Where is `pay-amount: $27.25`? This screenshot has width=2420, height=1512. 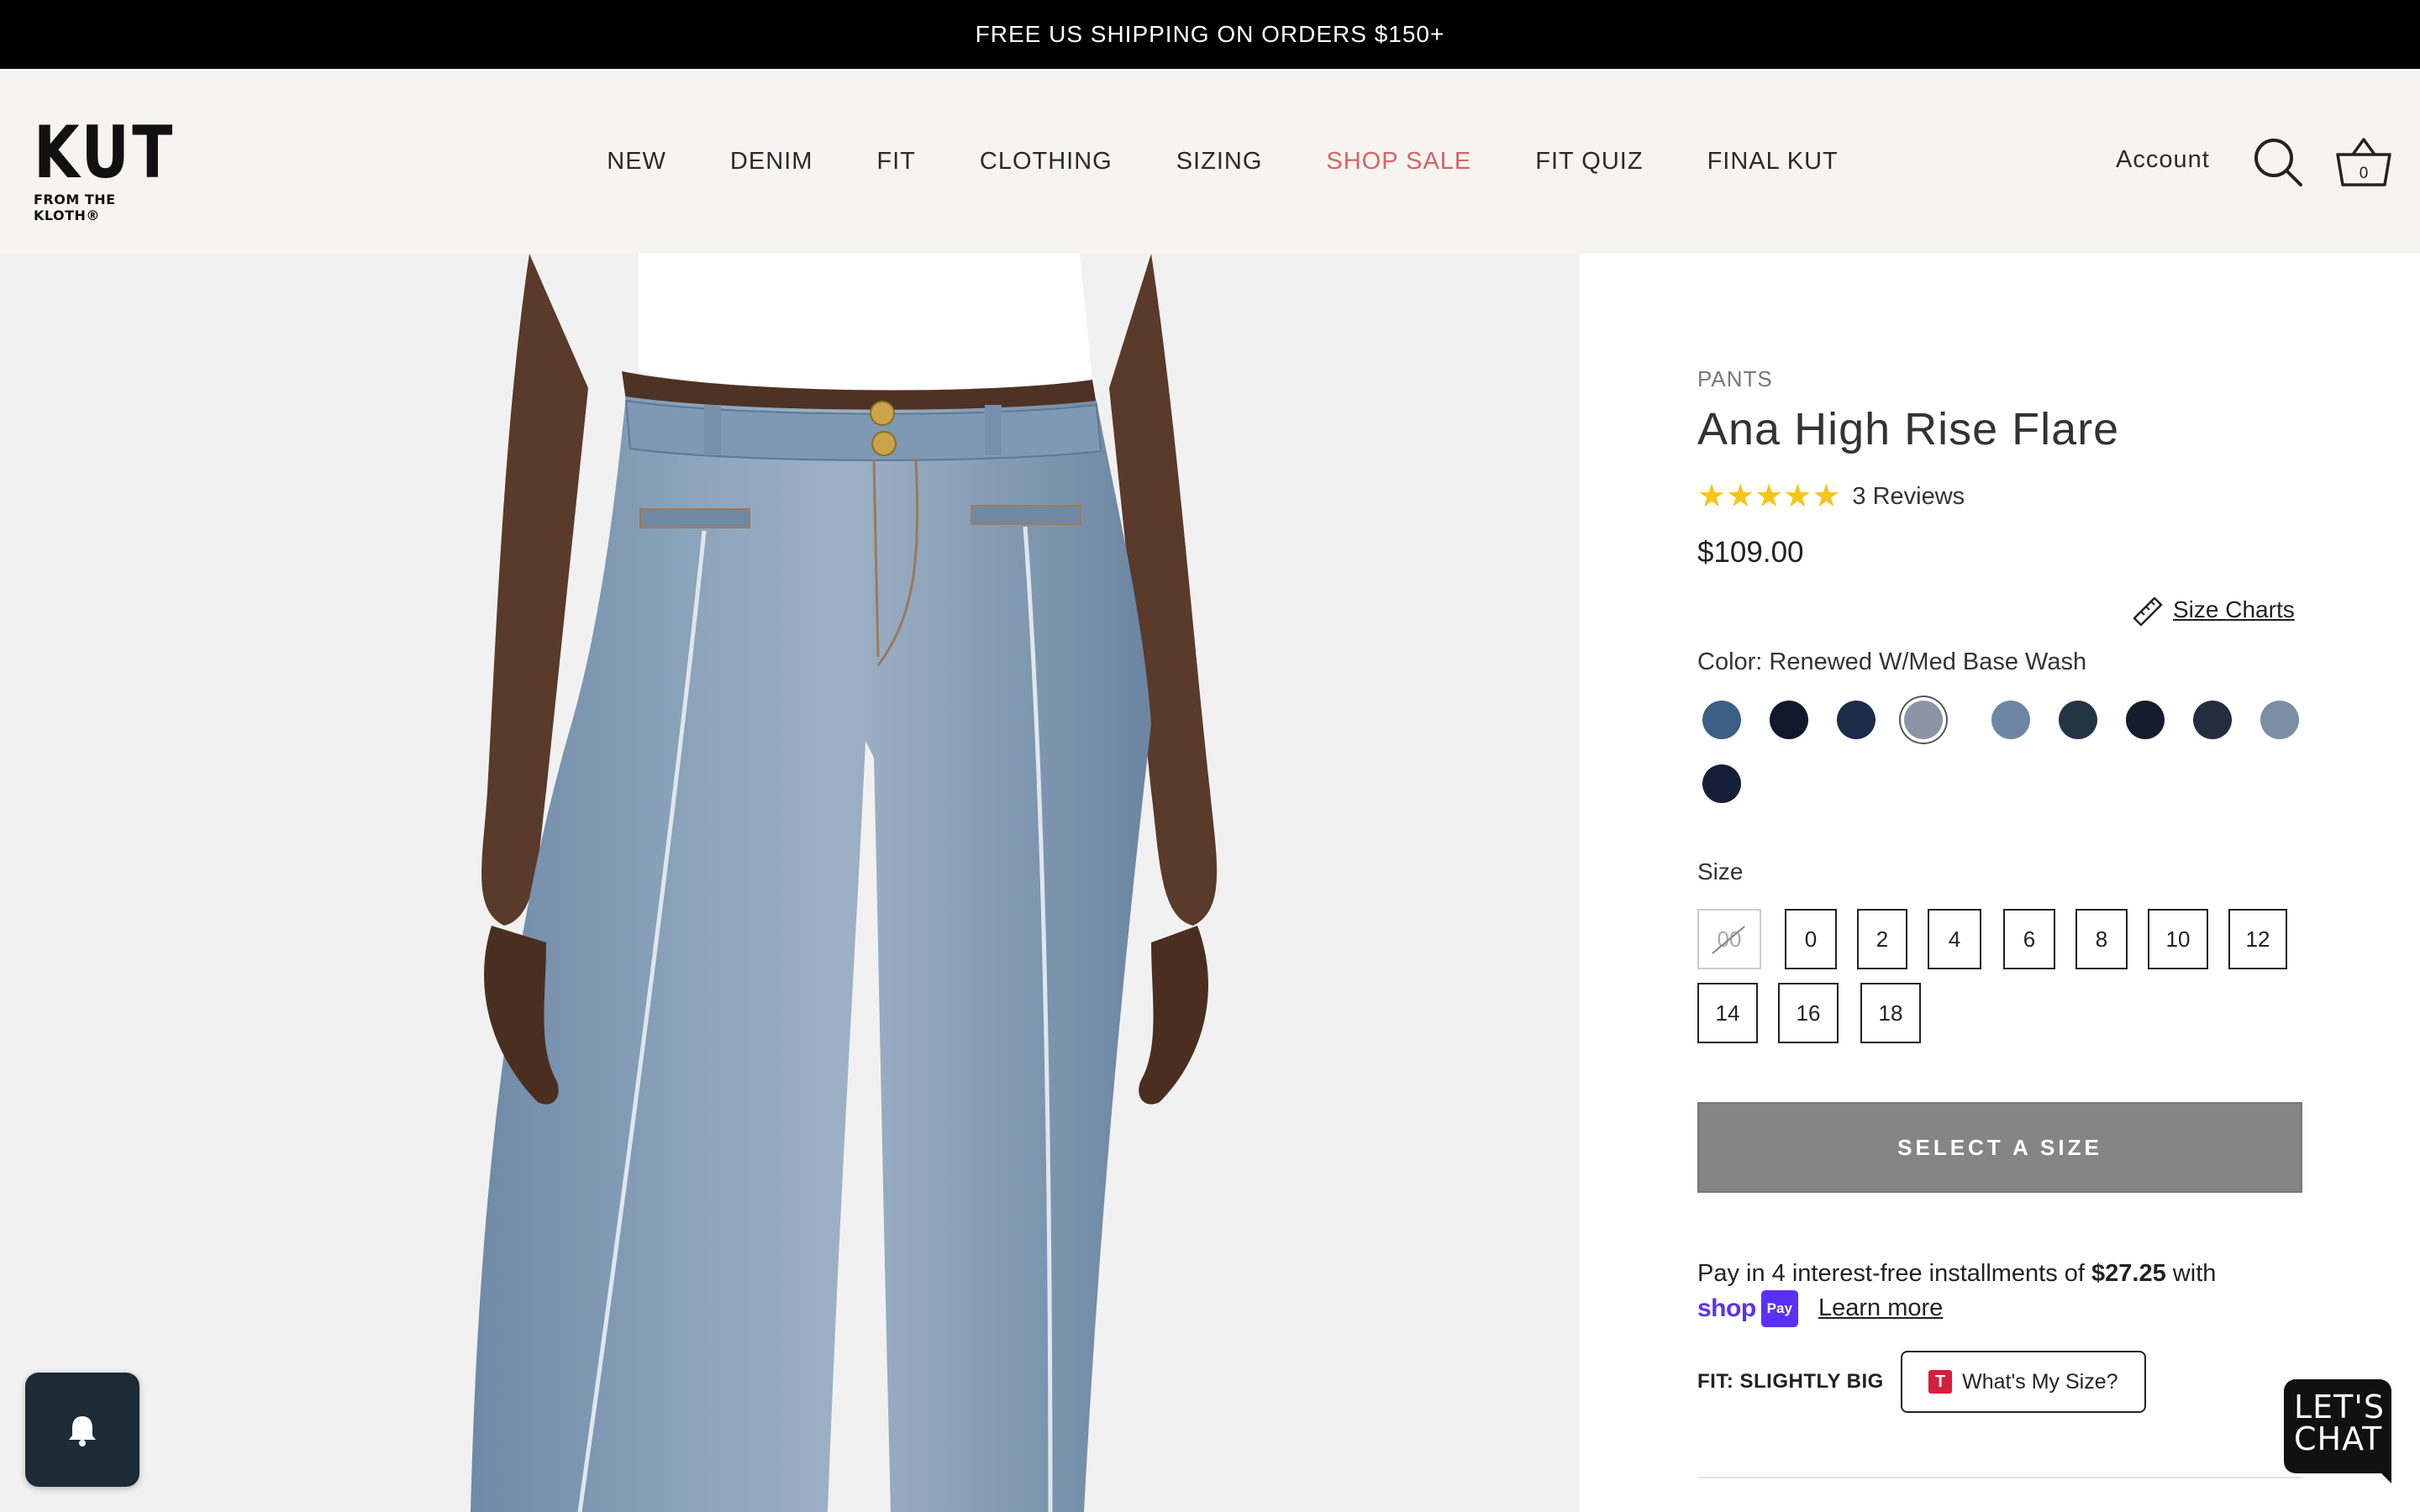 pay-amount: $27.25 is located at coordinates (2128, 1273).